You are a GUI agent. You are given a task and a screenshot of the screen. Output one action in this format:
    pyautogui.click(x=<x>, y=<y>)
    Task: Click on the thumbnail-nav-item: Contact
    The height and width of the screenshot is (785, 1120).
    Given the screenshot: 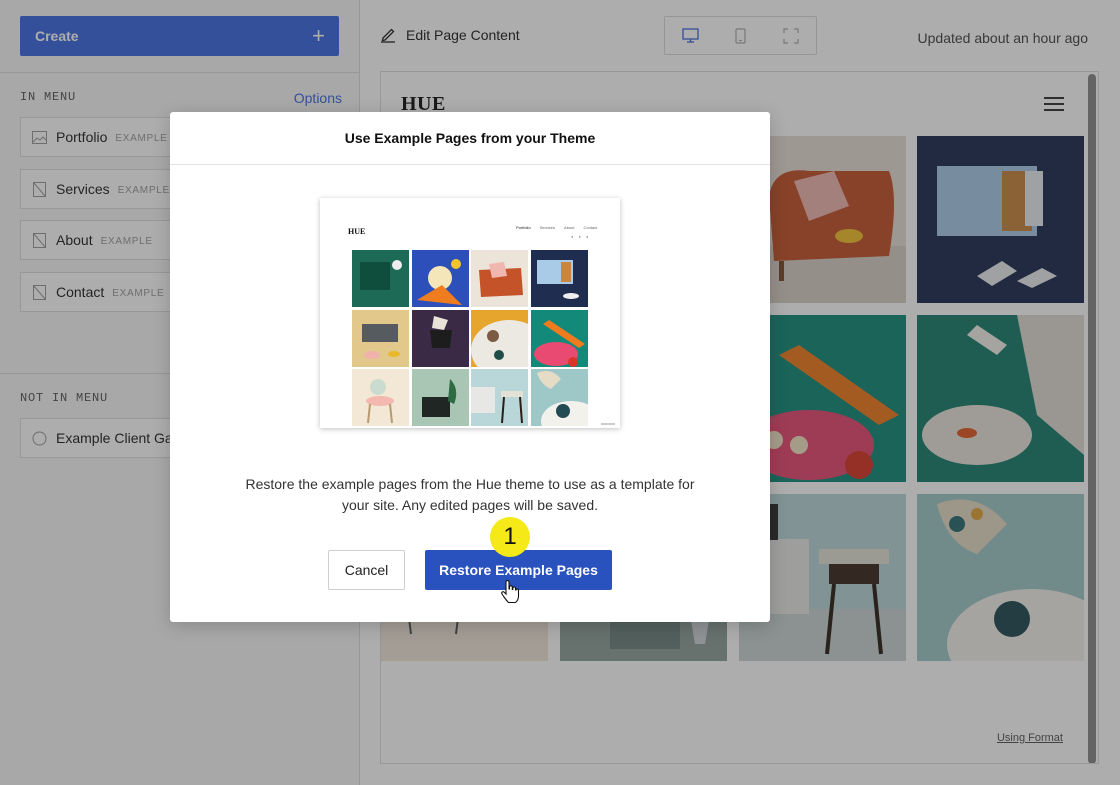 What is the action you would take?
    pyautogui.click(x=590, y=227)
    